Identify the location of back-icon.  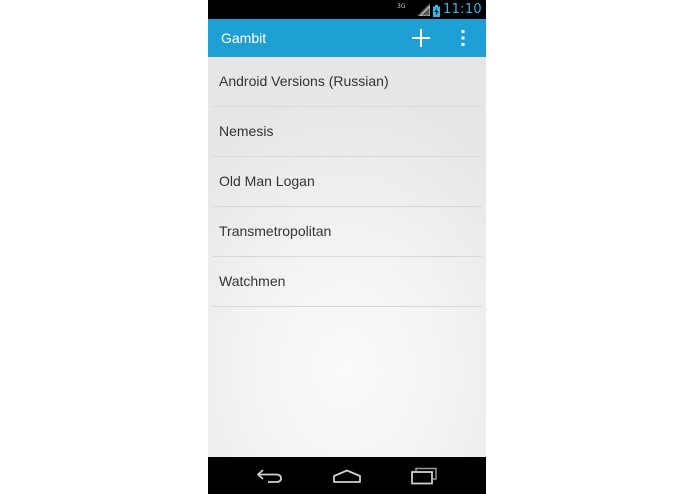
(269, 476).